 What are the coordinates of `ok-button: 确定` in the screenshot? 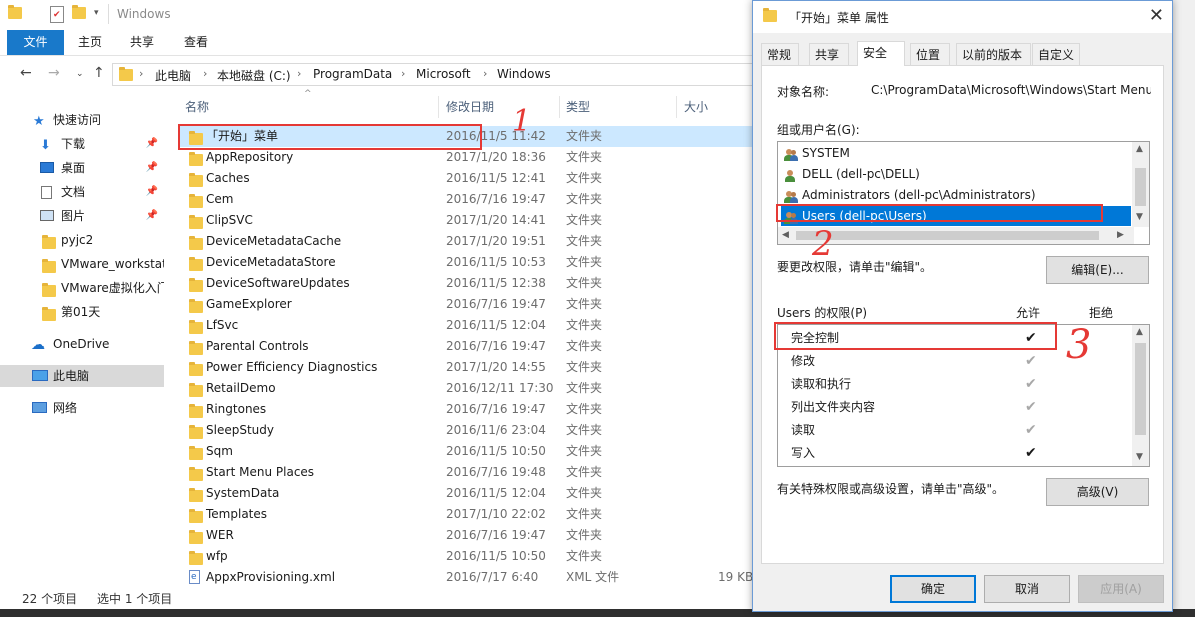 It's located at (933, 589).